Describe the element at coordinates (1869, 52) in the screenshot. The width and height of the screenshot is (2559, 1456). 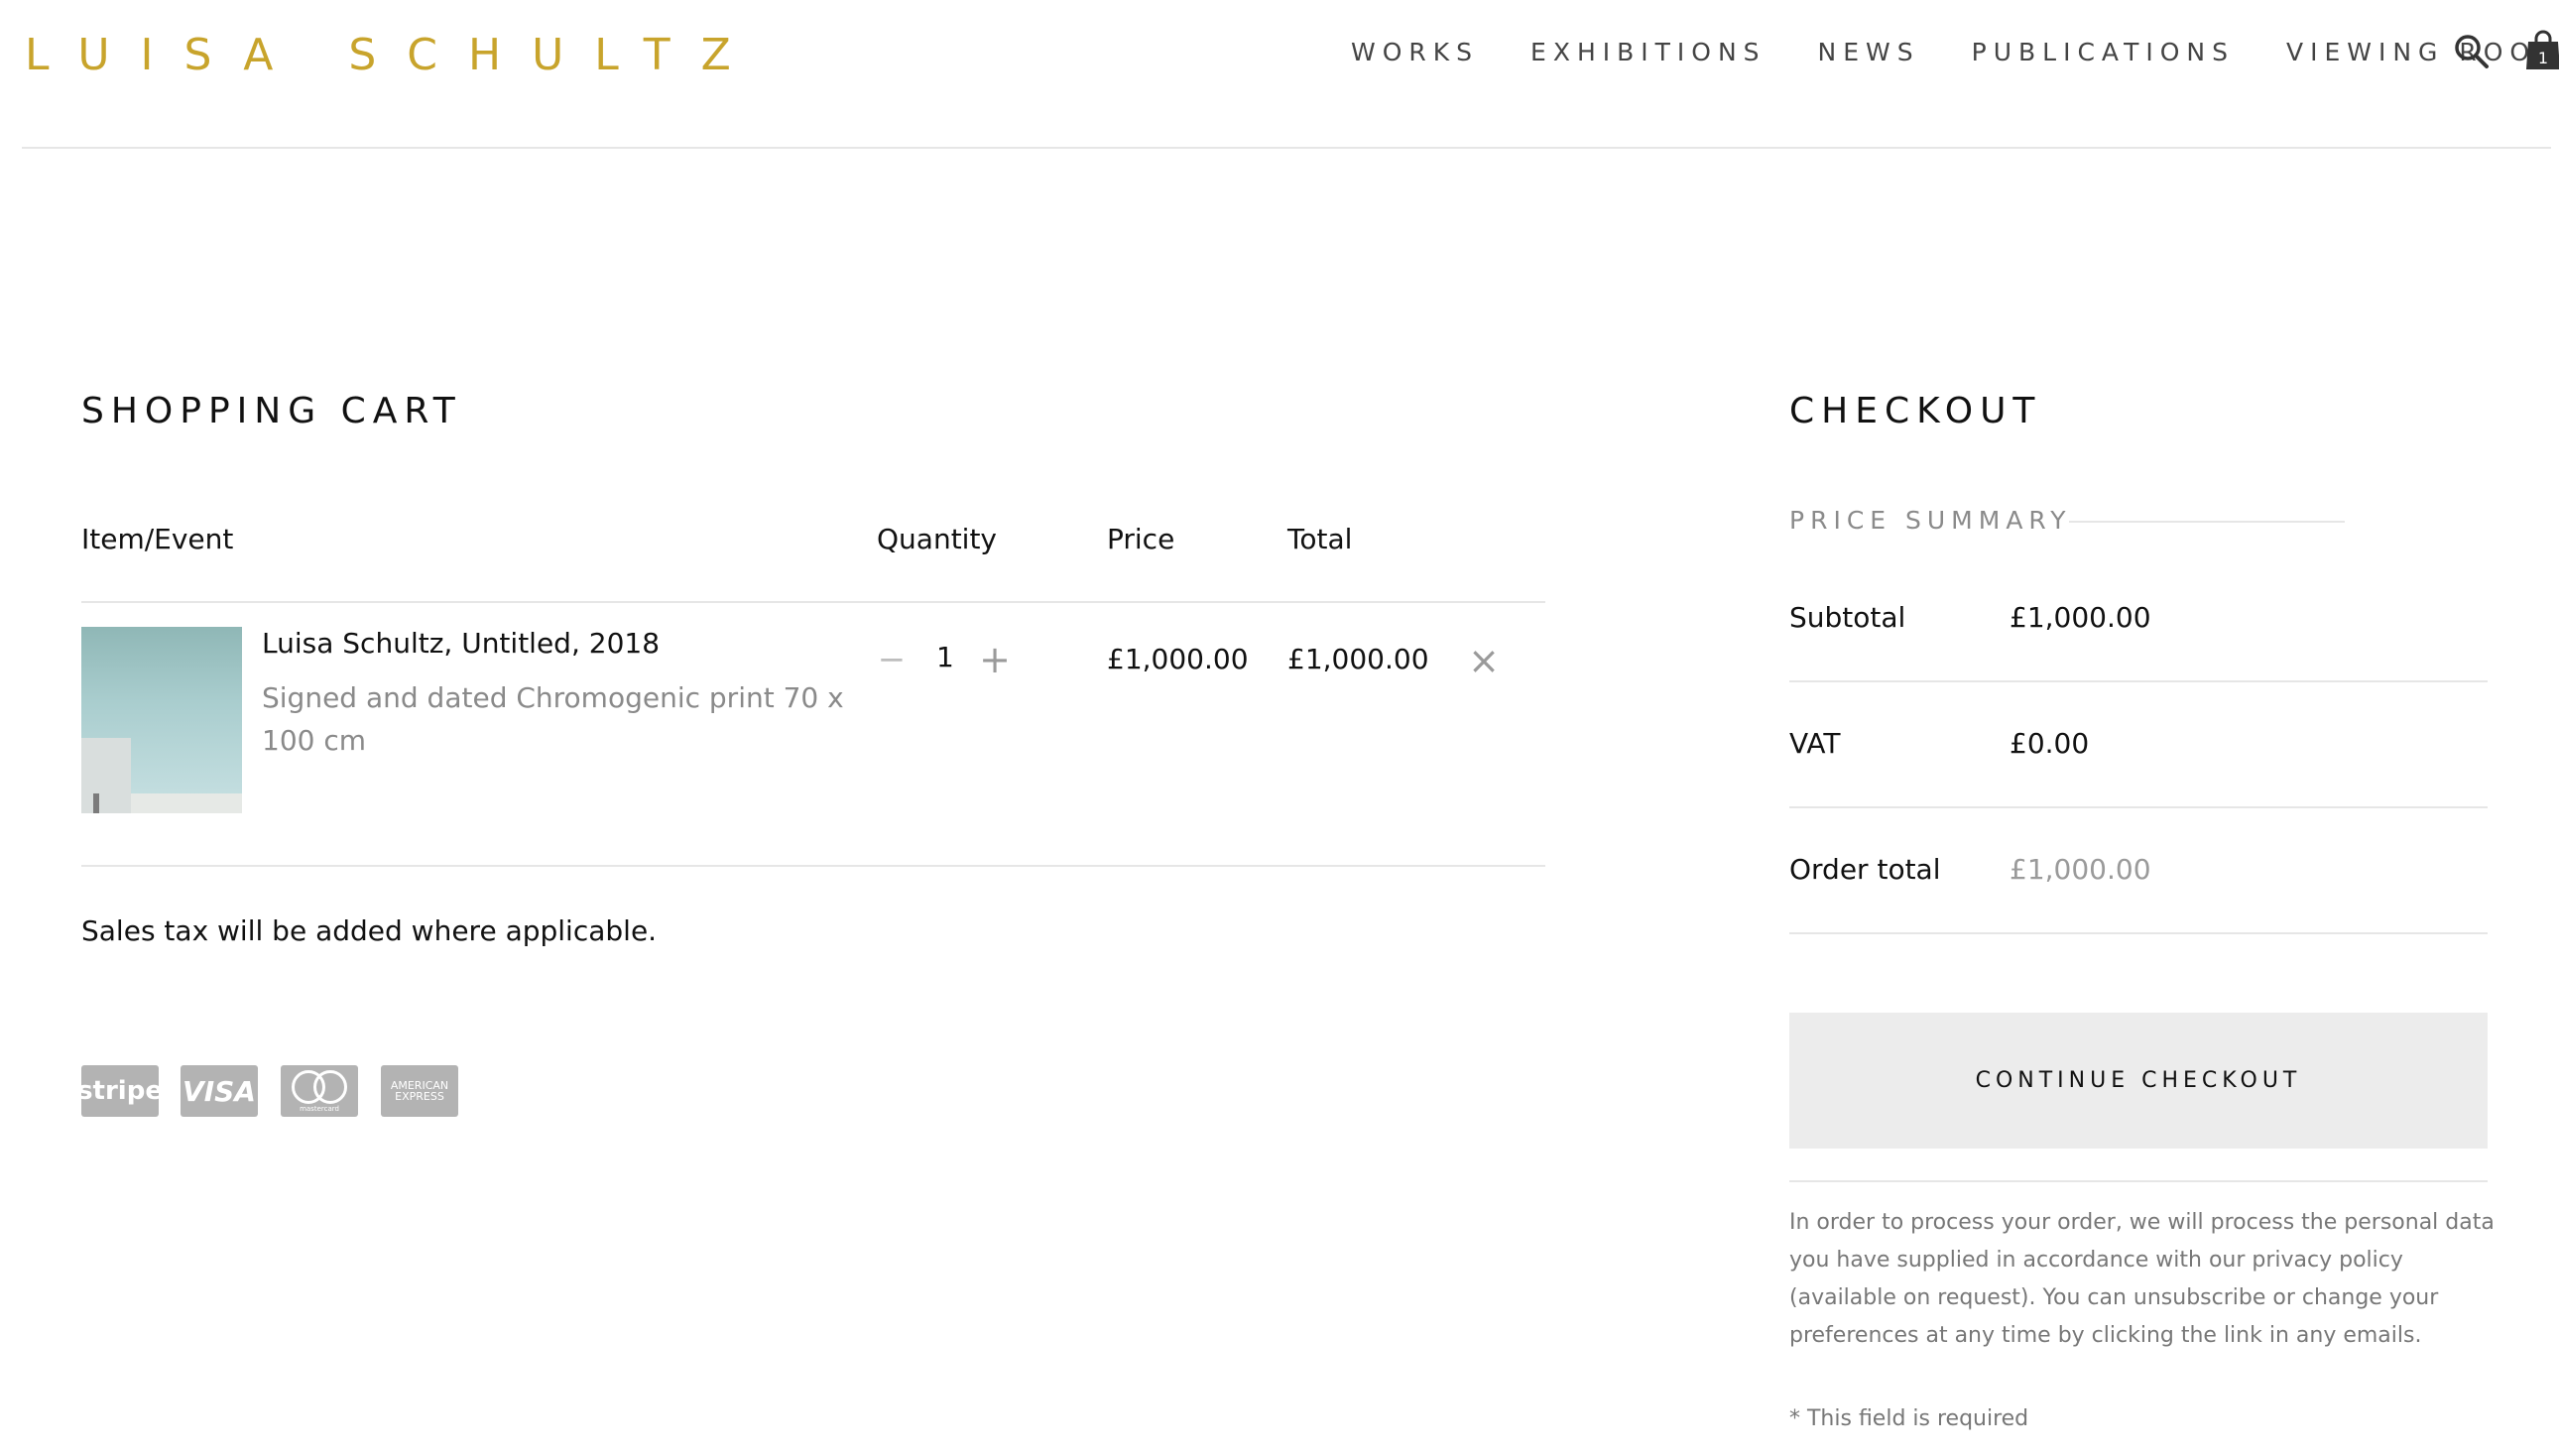
I see `nav-news: NEWS` at that location.